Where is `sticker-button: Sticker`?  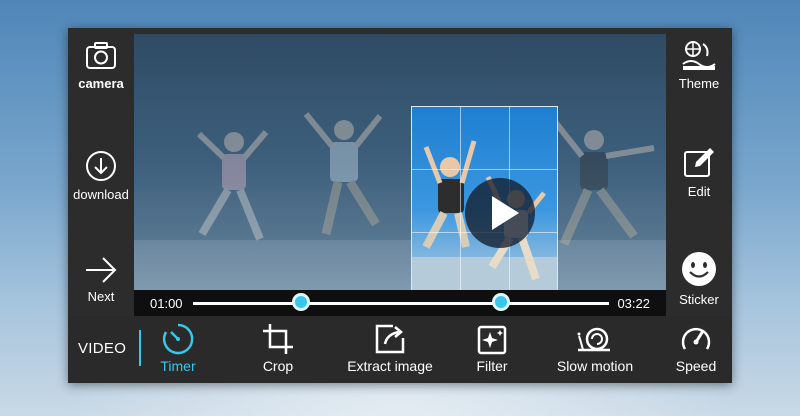
sticker-button: Sticker is located at coordinates (699, 278).